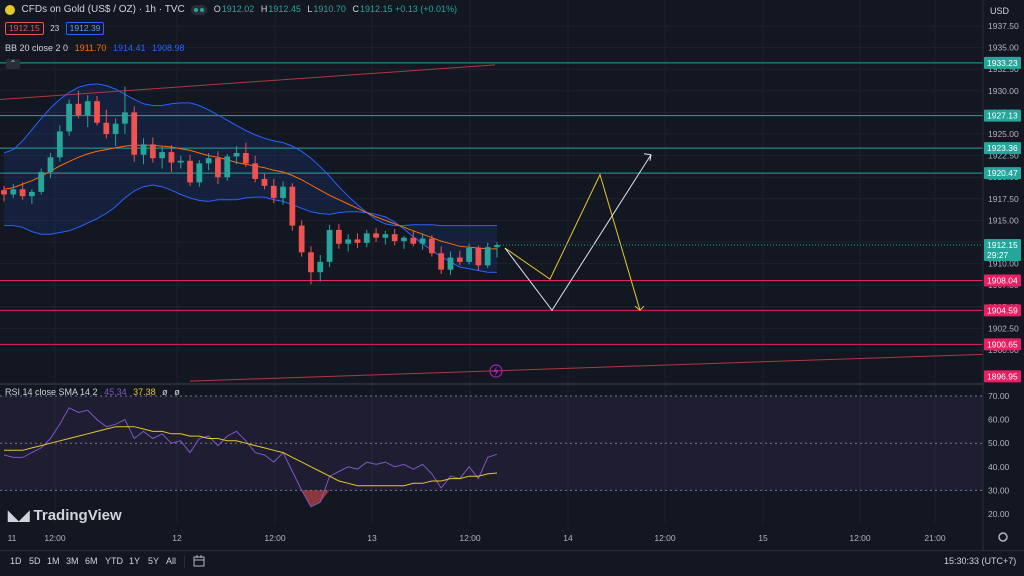 The width and height of the screenshot is (1024, 576). I want to click on range-5d: 5D, so click(35, 561).